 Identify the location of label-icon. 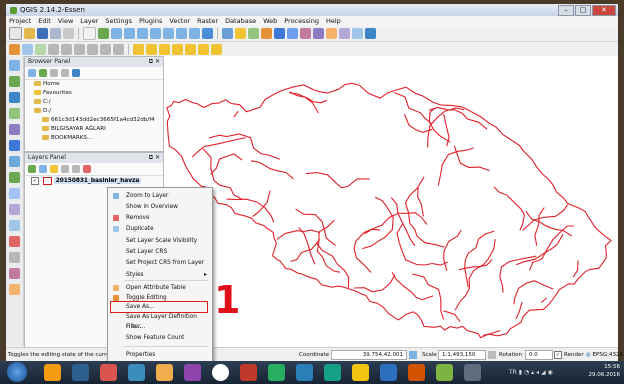
(138, 49).